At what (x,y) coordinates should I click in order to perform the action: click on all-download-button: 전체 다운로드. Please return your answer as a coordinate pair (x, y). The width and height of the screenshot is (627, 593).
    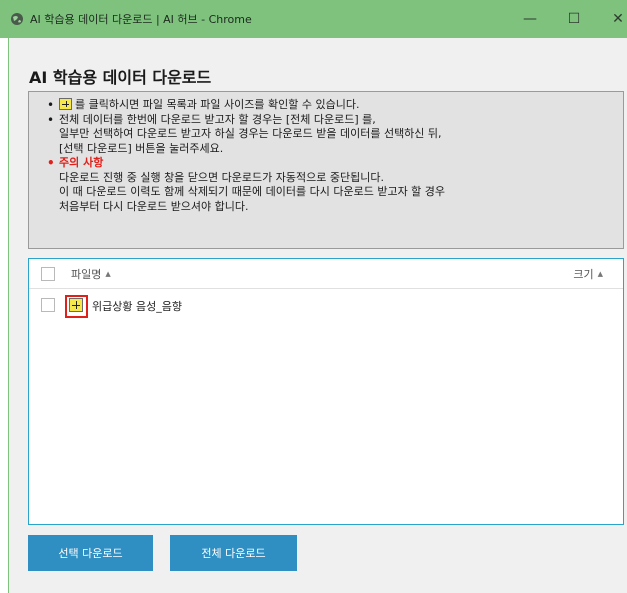
    Looking at the image, I should click on (233, 553).